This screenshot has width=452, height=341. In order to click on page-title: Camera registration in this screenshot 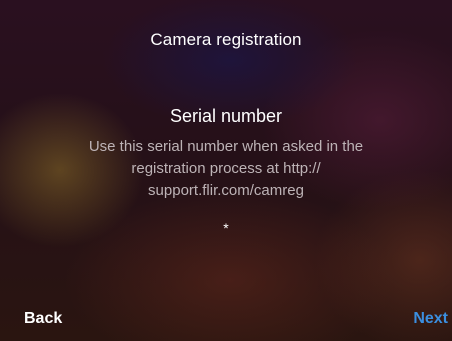, I will do `click(226, 39)`.